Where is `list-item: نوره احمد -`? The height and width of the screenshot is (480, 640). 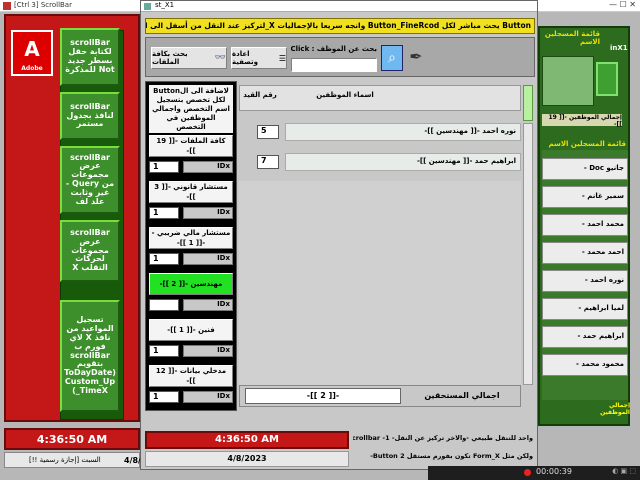
list-item: نوره احمد - is located at coordinates (585, 281).